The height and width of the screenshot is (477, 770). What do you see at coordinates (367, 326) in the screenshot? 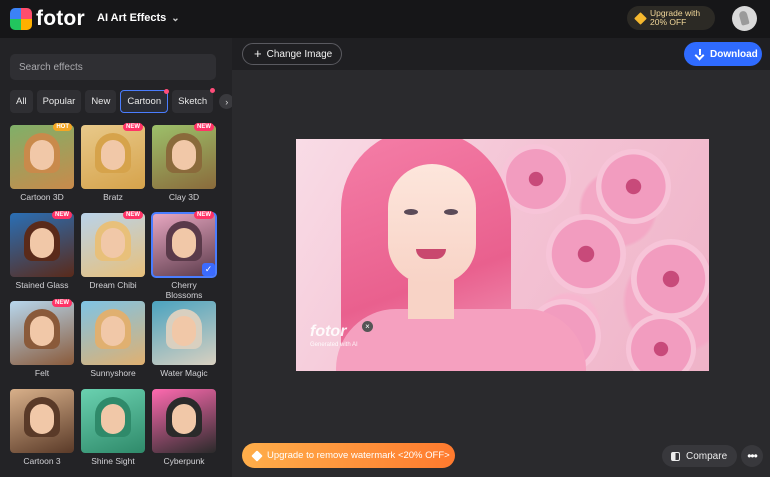
I see `close-icon: ×` at bounding box center [367, 326].